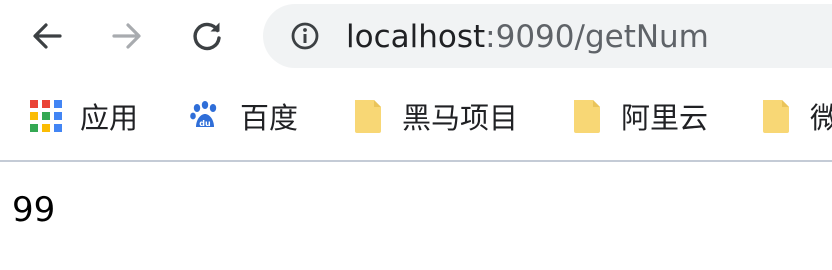 The image size is (832, 270). What do you see at coordinates (34, 210) in the screenshot?
I see `response-body-text: 99` at bounding box center [34, 210].